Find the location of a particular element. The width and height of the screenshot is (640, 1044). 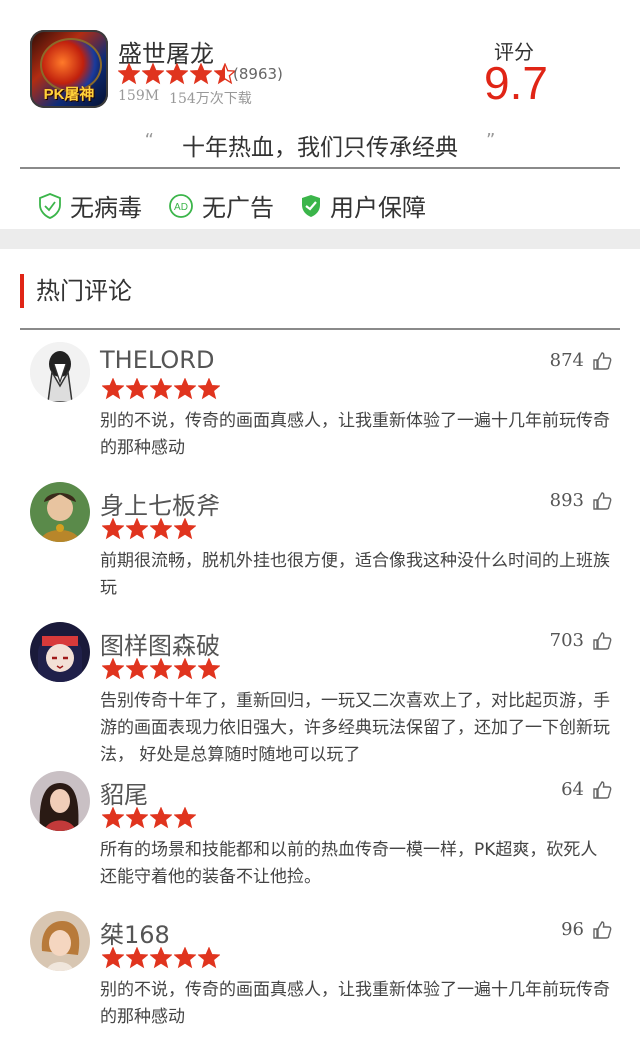

feature-no-virus: 无病毒 is located at coordinates (90, 205).